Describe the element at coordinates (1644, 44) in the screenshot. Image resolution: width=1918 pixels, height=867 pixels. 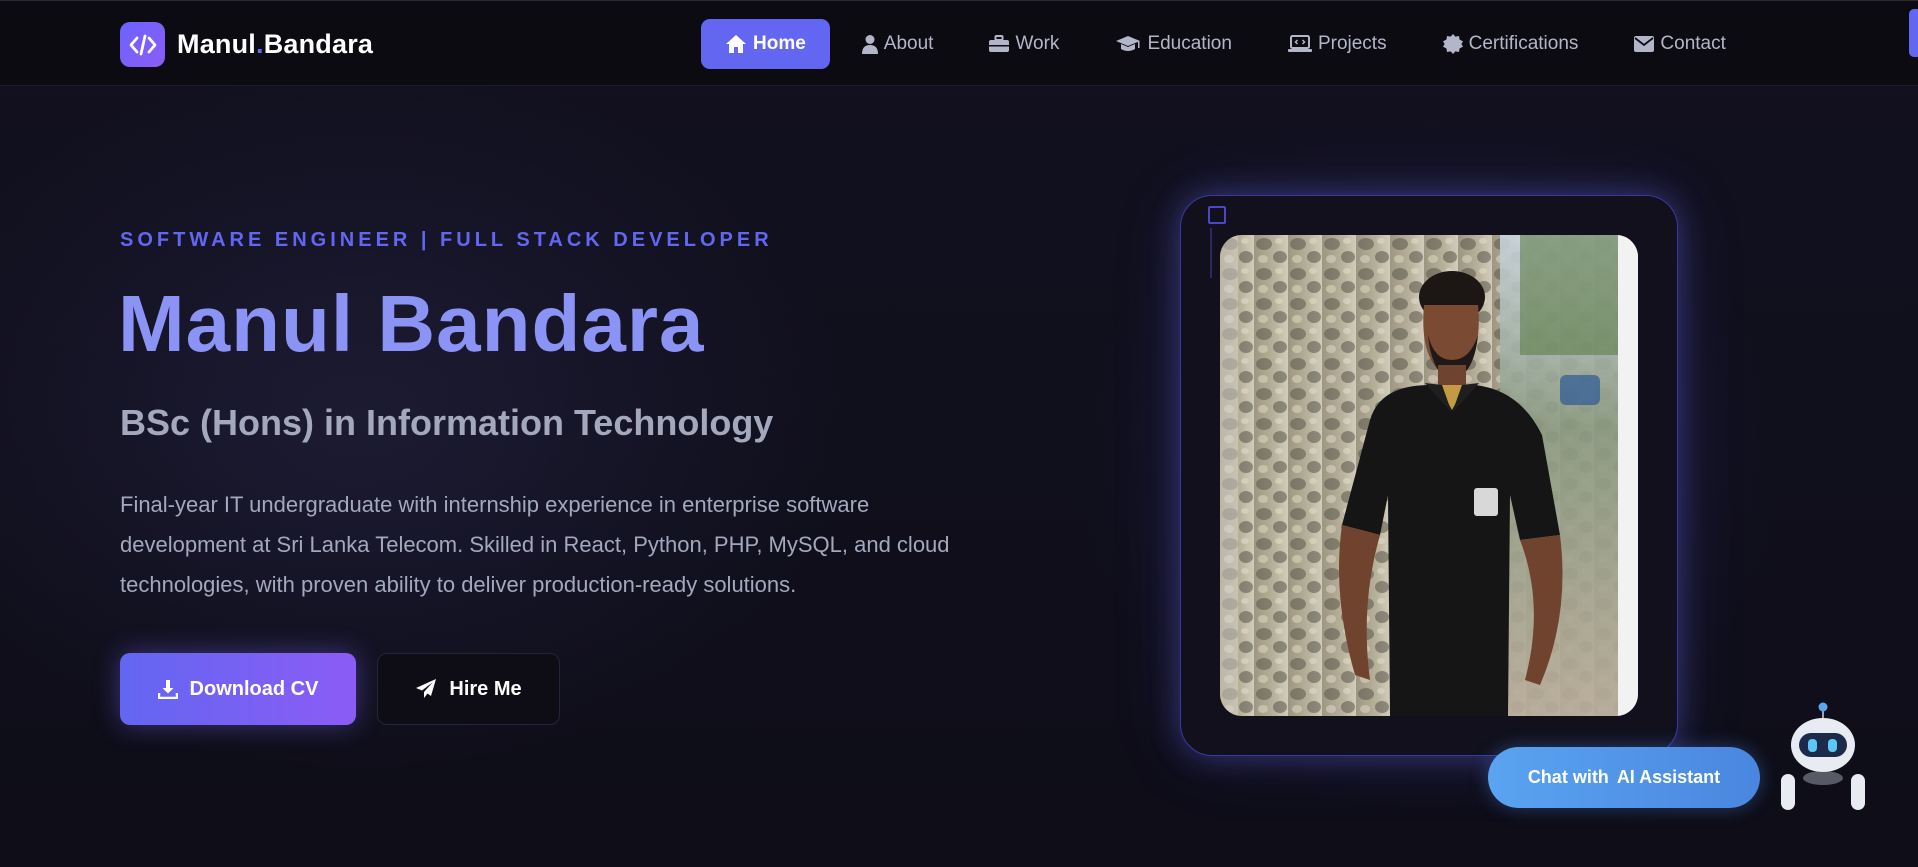
I see `envelope-icon` at that location.